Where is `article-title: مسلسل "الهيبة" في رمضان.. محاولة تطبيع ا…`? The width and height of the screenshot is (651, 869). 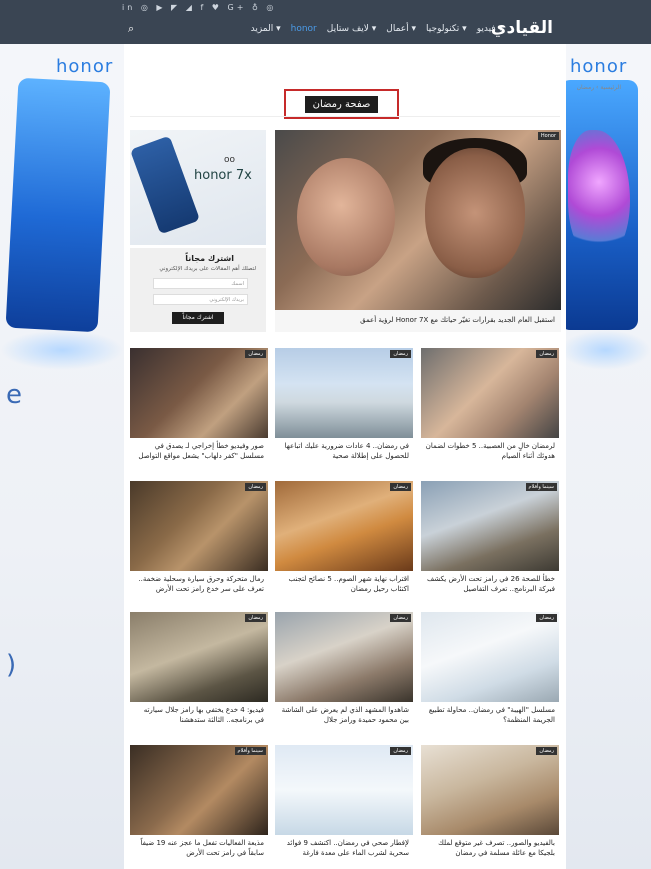
article-title: مسلسل "الهيبة" في رمضان.. محاولة تطبيع ا… is located at coordinates (490, 715).